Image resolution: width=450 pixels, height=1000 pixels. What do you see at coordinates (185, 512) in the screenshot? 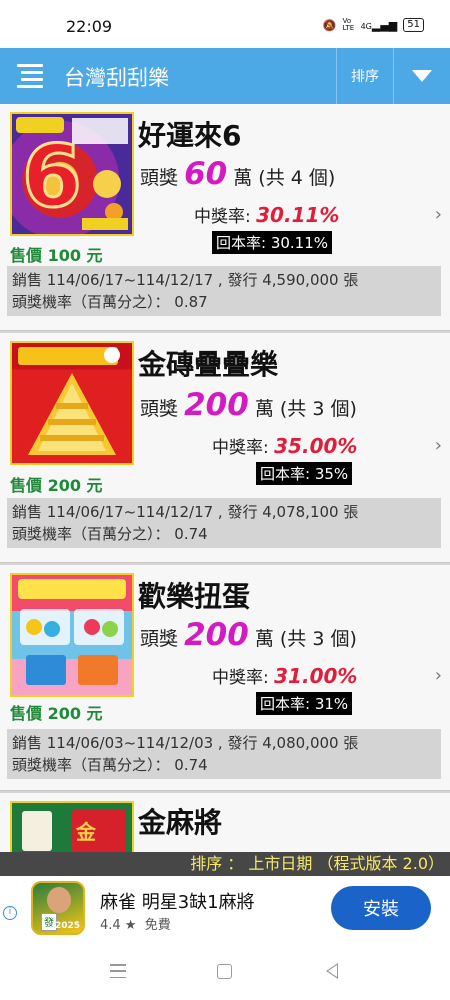
I see `sales-info: 銷售 114/06/17~114/12/17 , 發行 4,078,100 張` at bounding box center [185, 512].